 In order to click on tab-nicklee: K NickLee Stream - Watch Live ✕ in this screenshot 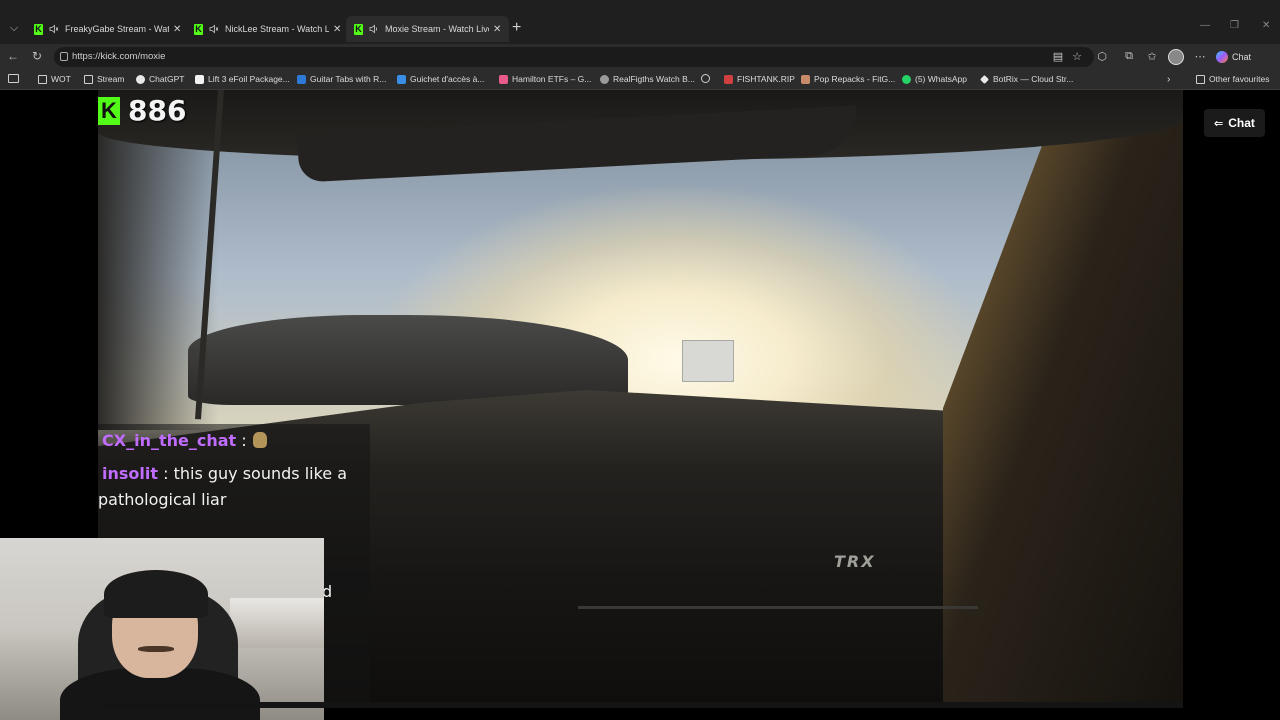, I will do `click(267, 29)`.